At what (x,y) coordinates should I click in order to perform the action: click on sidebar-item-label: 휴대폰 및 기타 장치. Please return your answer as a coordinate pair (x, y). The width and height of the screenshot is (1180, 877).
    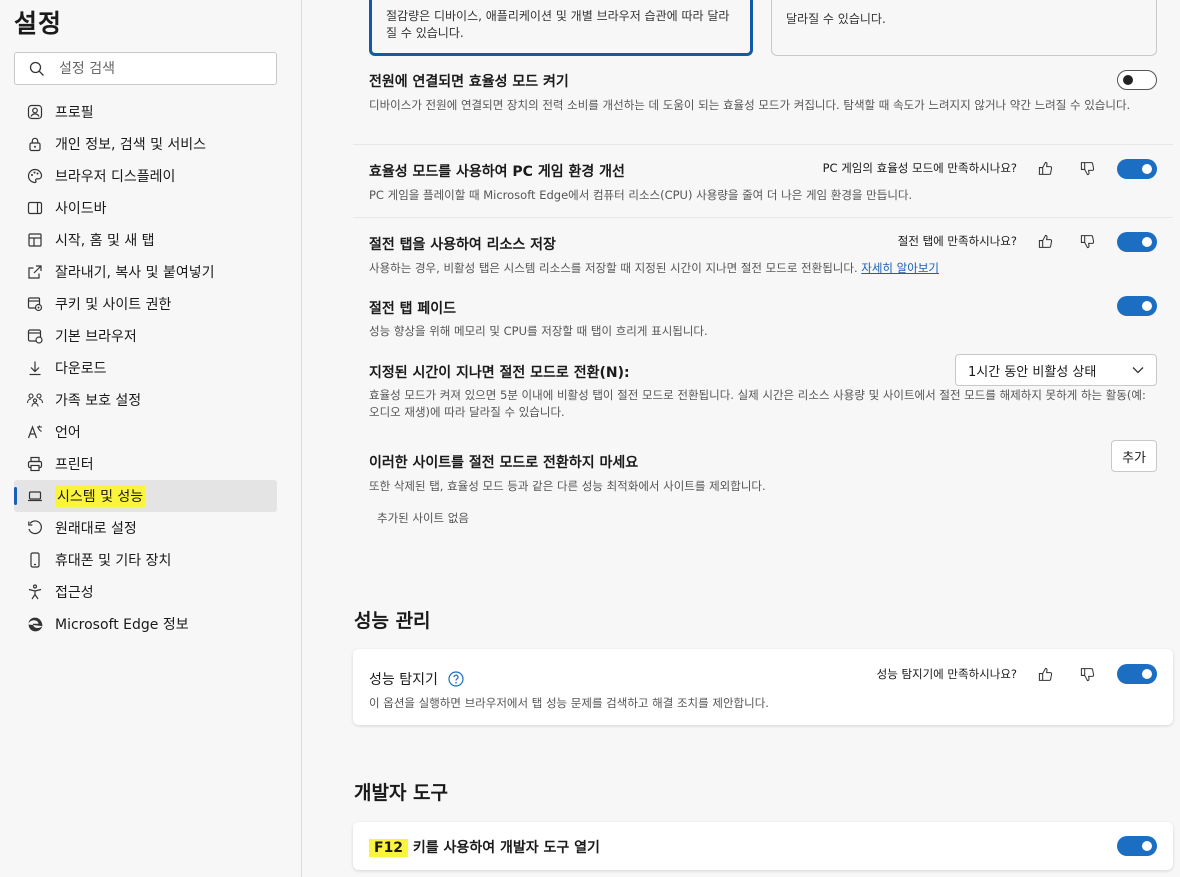
    Looking at the image, I should click on (113, 561).